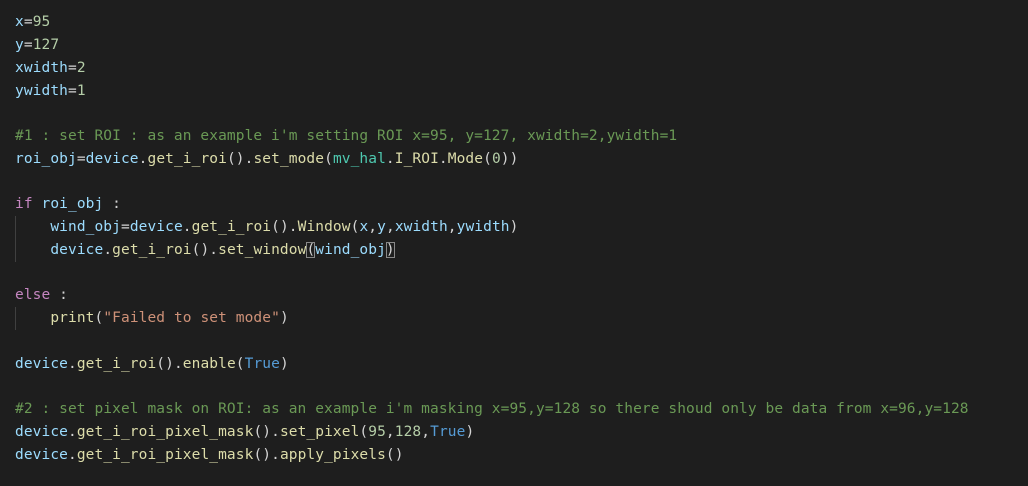 Image resolution: width=1028 pixels, height=486 pixels. Describe the element at coordinates (390, 250) in the screenshot. I see `matched-bracket: )` at that location.